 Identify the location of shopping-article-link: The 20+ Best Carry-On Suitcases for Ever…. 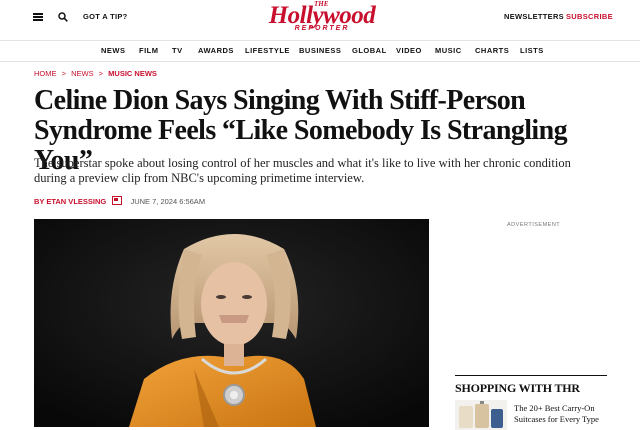
(564, 414).